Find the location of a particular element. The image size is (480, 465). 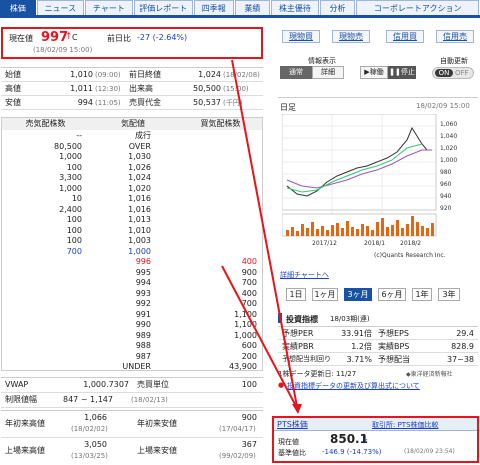

order-book-row: 995 900 is located at coordinates (132, 272).